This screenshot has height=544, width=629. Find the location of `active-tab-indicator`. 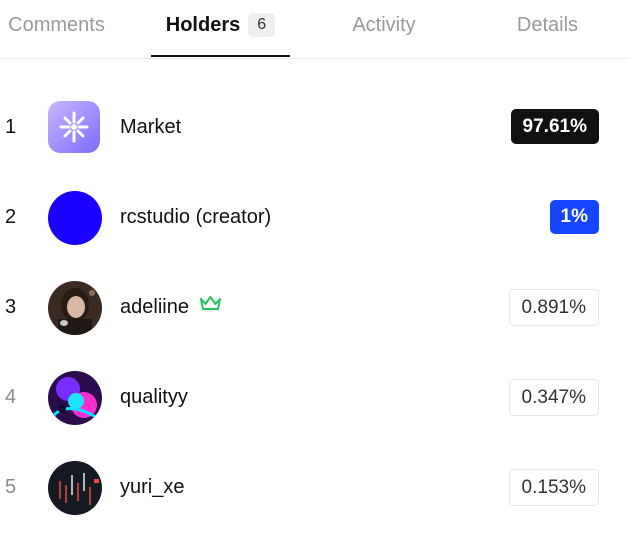

active-tab-indicator is located at coordinates (220, 56).